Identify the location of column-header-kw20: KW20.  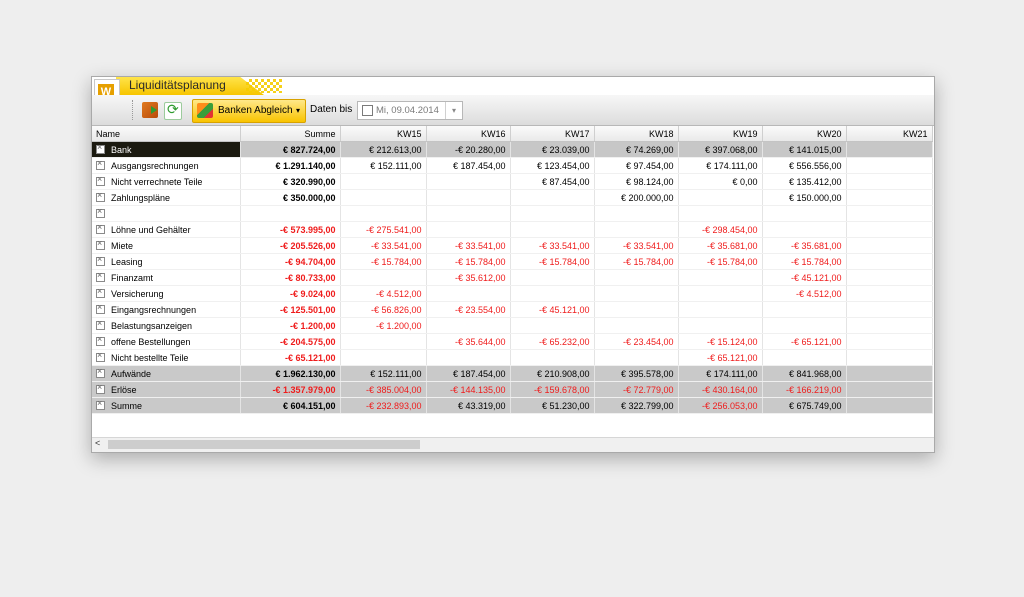
(804, 134).